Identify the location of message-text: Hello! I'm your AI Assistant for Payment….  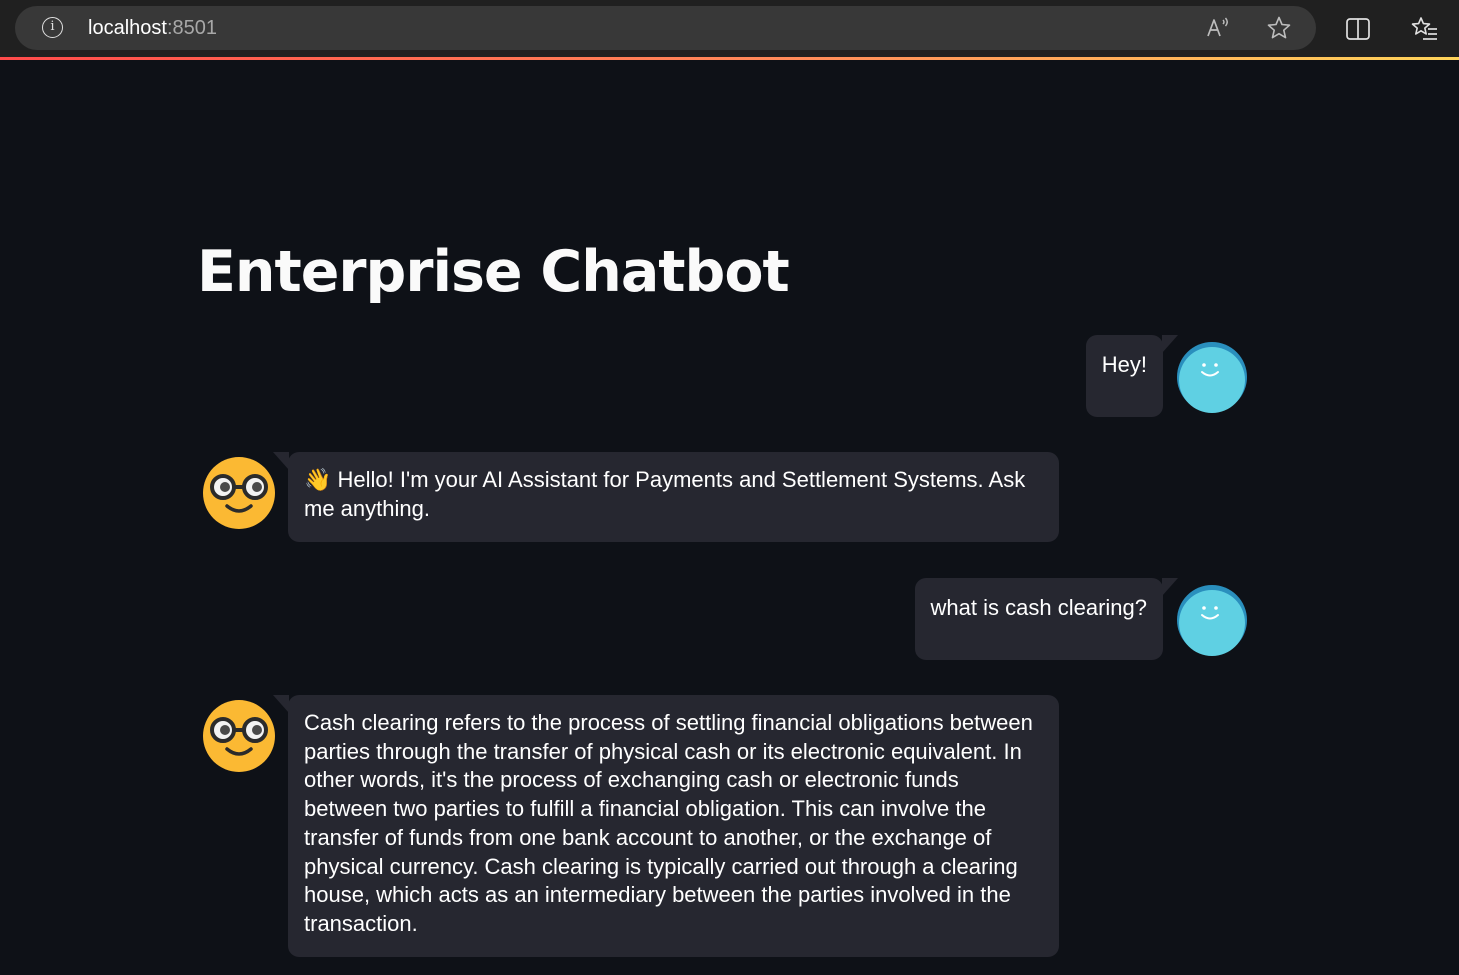
(665, 494).